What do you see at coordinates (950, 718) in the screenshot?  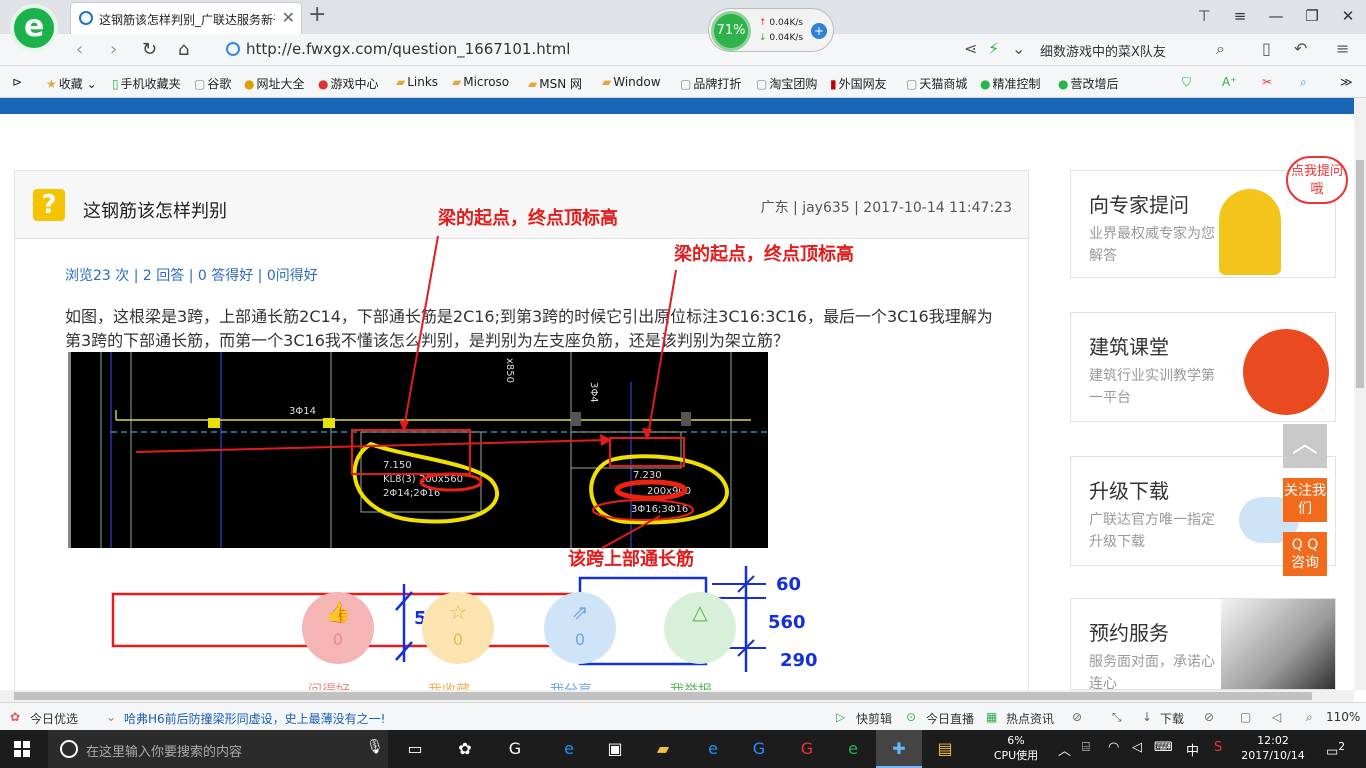 I see `live-link: 今日直播` at bounding box center [950, 718].